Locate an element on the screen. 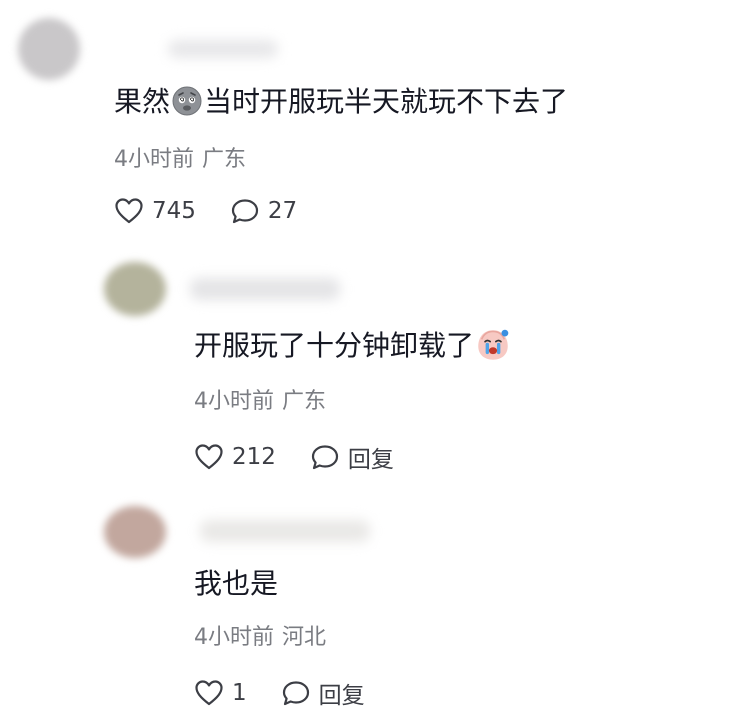 Image resolution: width=756 pixels, height=718 pixels. like-button: 745 is located at coordinates (155, 211).